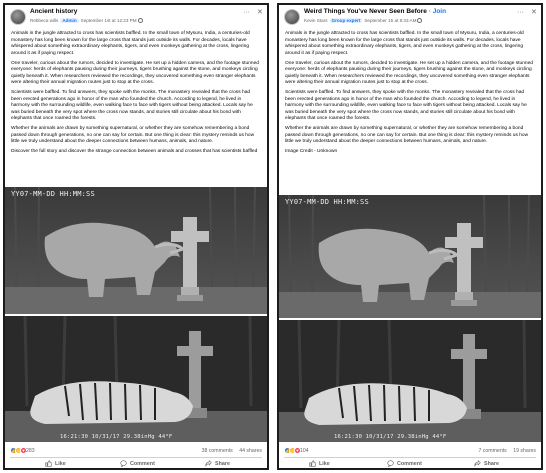 The width and height of the screenshot is (546, 473). I want to click on timestamp: September 15 at 8:33 AM, so click(390, 20).